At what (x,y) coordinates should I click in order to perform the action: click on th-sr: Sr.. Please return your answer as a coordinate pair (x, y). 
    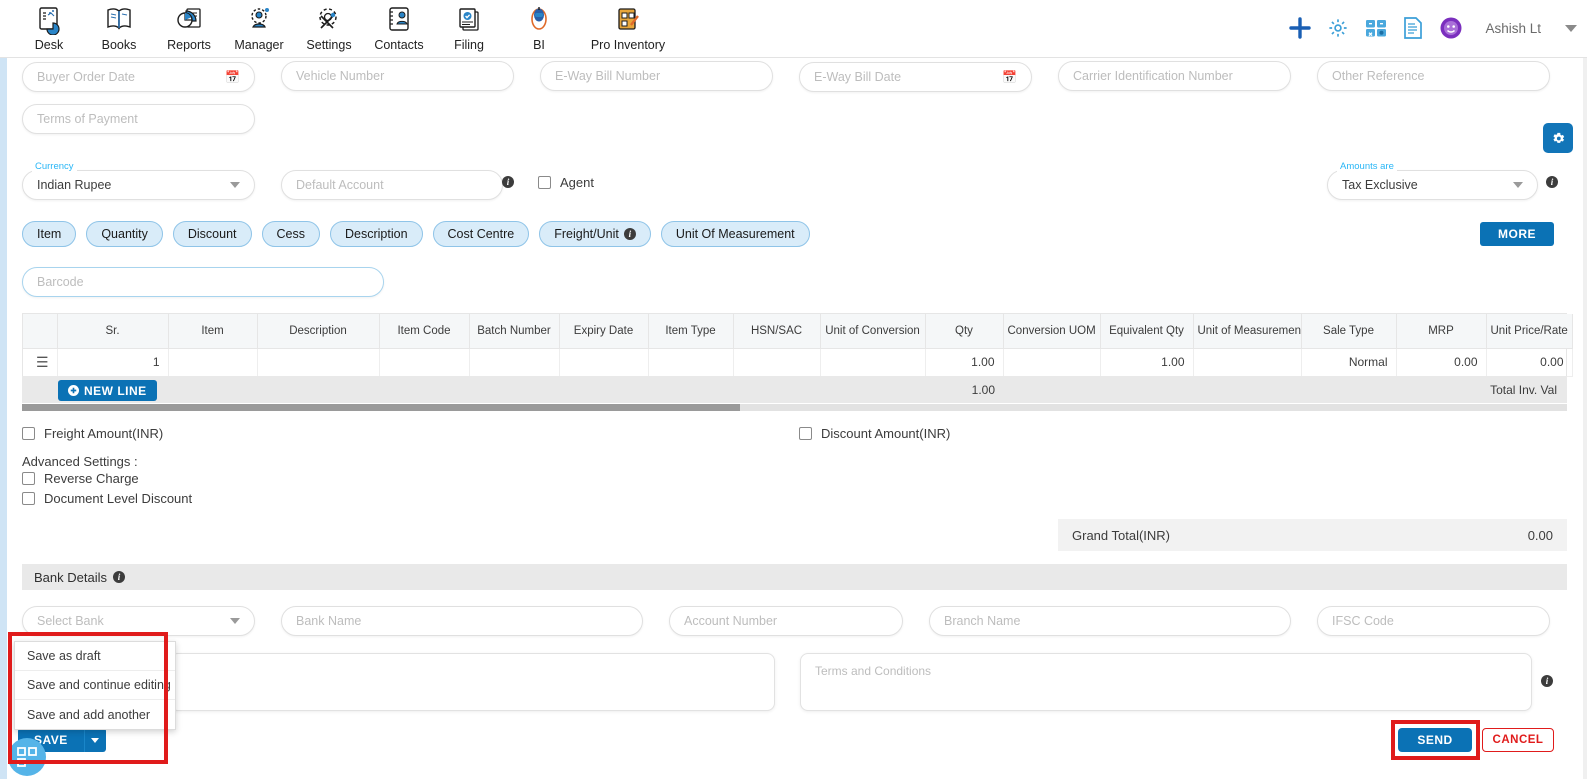
    Looking at the image, I should click on (113, 331).